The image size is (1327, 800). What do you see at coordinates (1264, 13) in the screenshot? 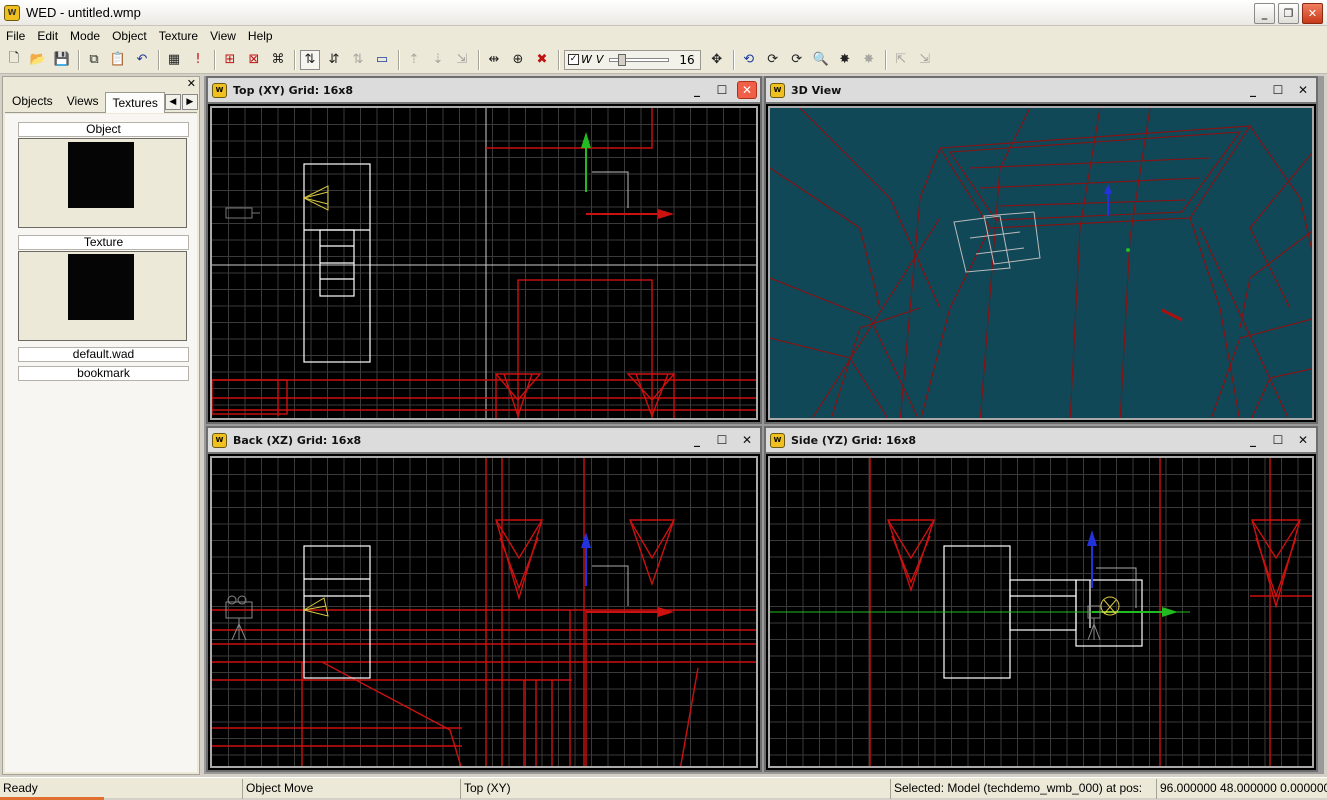
I see `minimize-button: _` at bounding box center [1264, 13].